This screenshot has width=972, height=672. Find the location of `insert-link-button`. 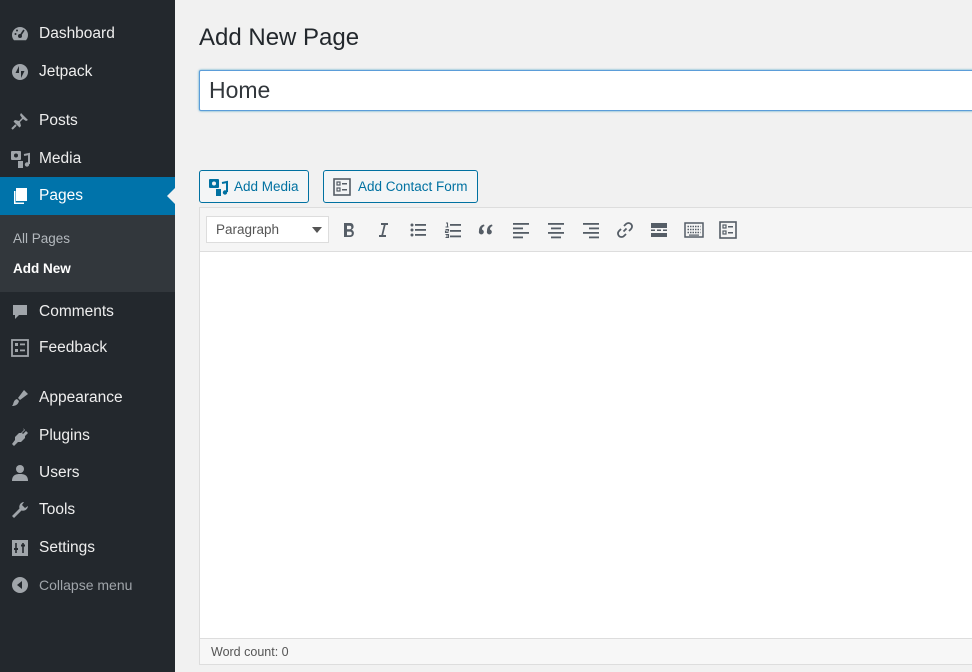

insert-link-button is located at coordinates (625, 230).